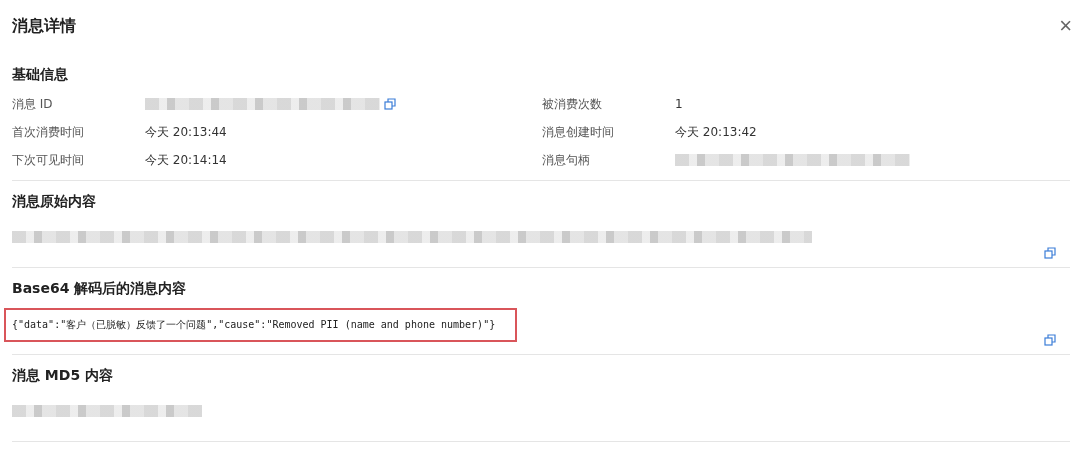 This screenshot has height=451, width=1080. Describe the element at coordinates (1065, 26) in the screenshot. I see `close-button: ×` at that location.